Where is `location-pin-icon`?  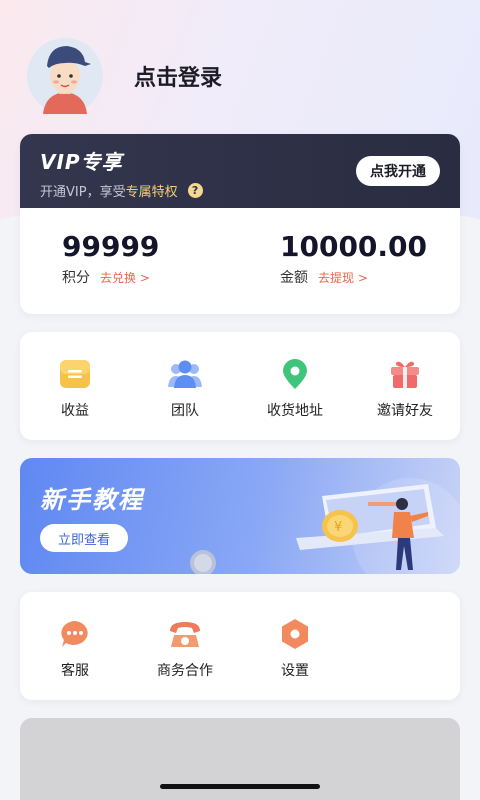
location-pin-icon is located at coordinates (295, 374).